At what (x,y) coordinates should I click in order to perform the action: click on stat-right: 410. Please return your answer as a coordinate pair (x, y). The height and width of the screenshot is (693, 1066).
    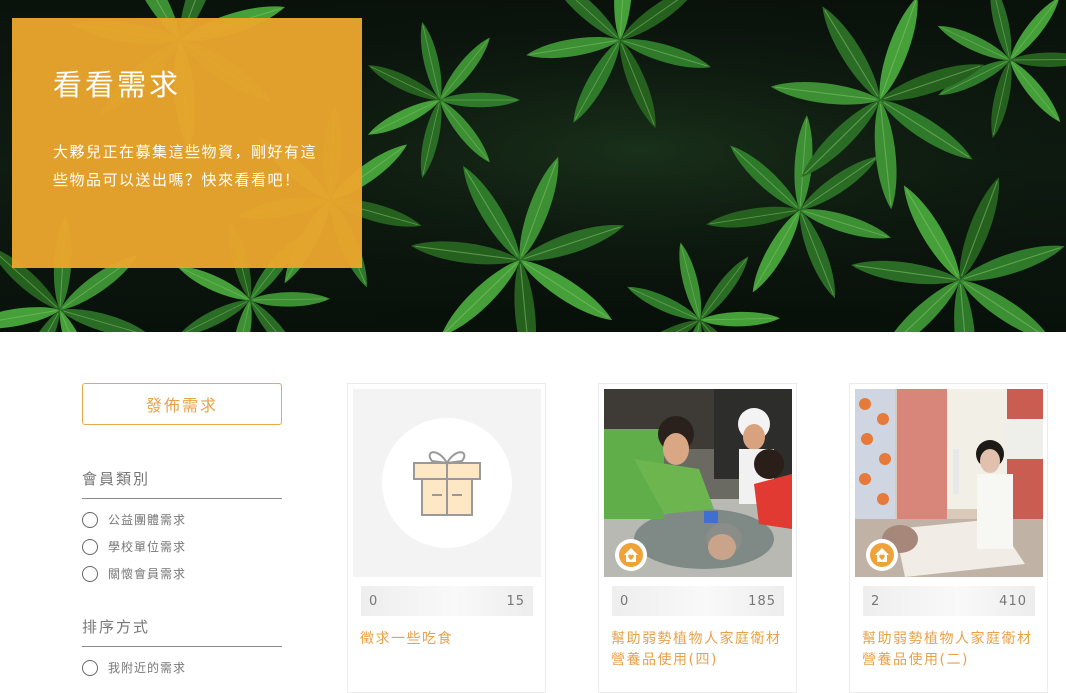
    Looking at the image, I should click on (1013, 601).